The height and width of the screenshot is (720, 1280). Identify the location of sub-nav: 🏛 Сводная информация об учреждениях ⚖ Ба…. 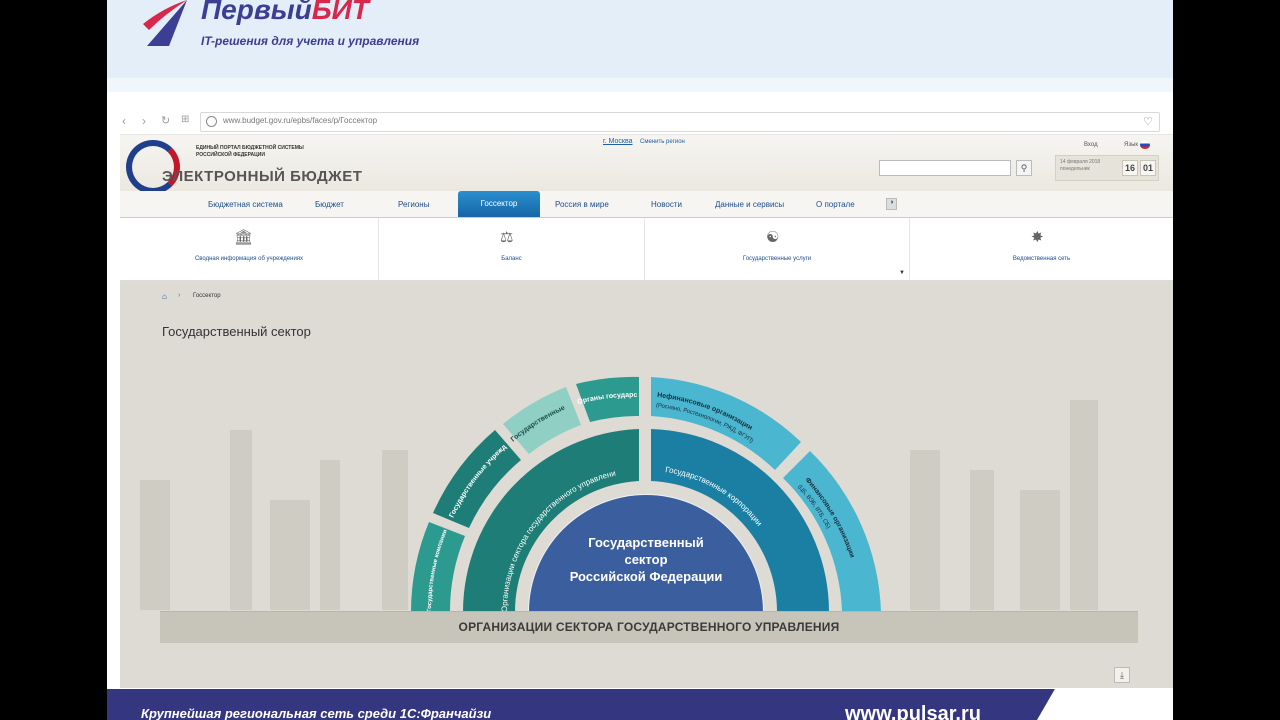
(646, 249).